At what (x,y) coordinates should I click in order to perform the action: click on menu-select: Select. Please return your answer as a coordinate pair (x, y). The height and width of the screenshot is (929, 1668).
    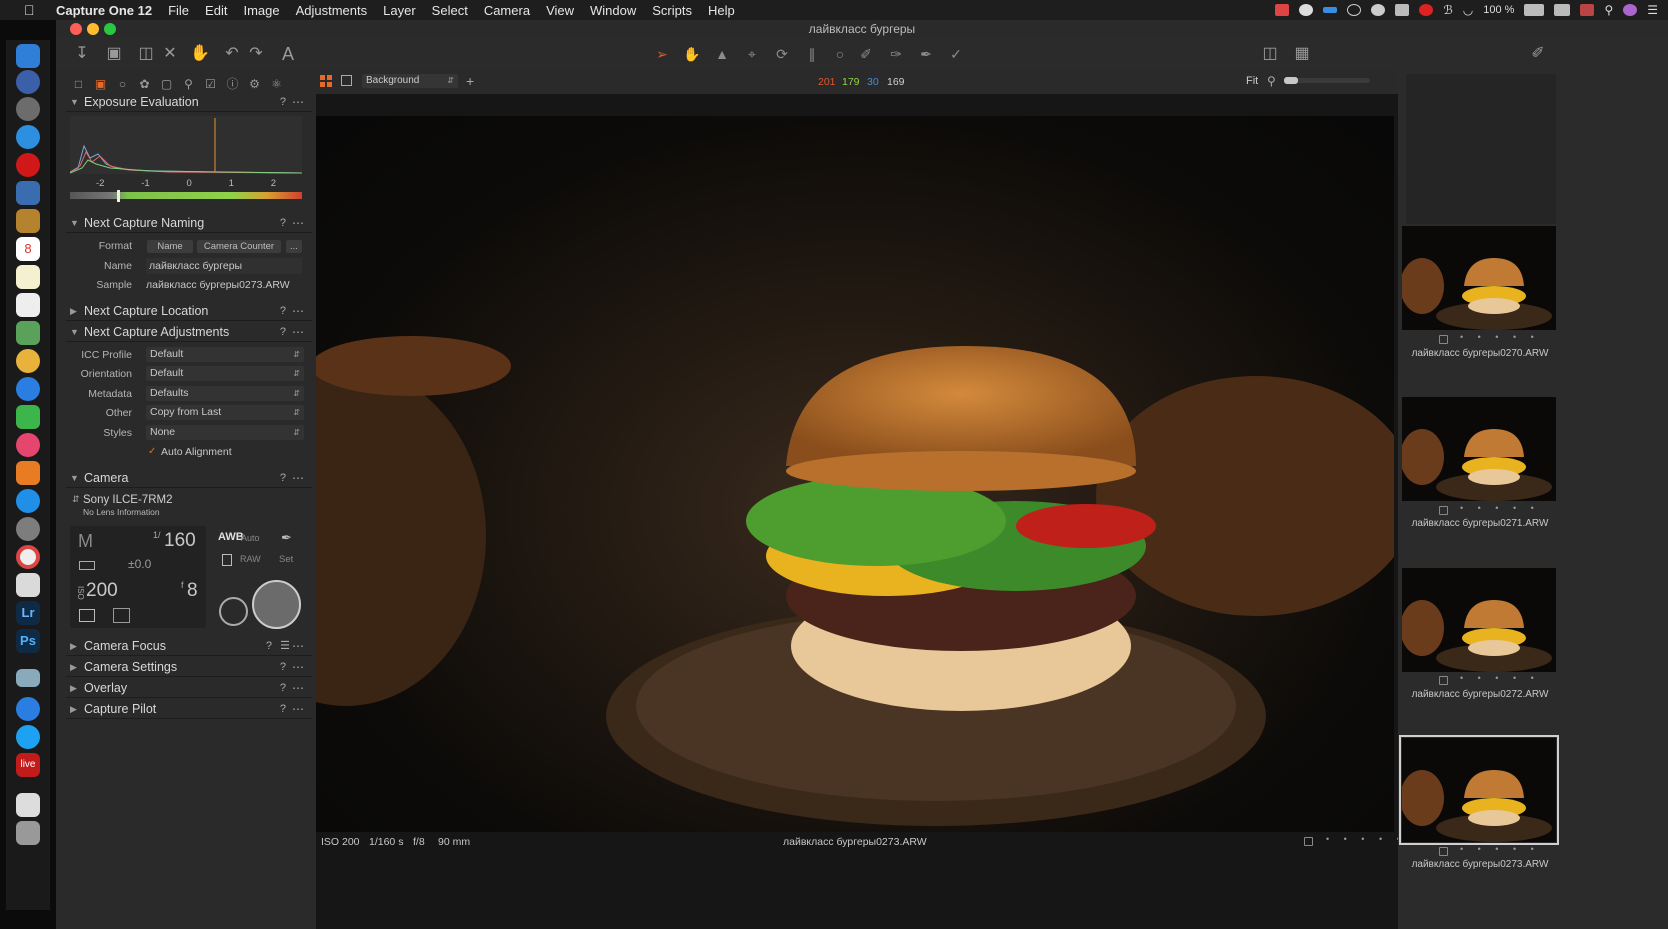
    Looking at the image, I should click on (450, 10).